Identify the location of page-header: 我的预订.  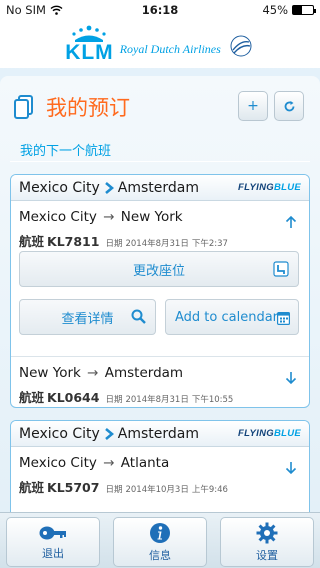
(72, 107).